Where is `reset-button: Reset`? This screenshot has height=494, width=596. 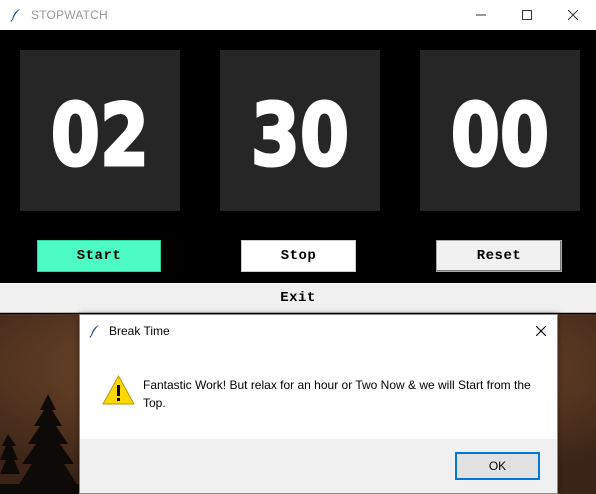
reset-button: Reset is located at coordinates (499, 256).